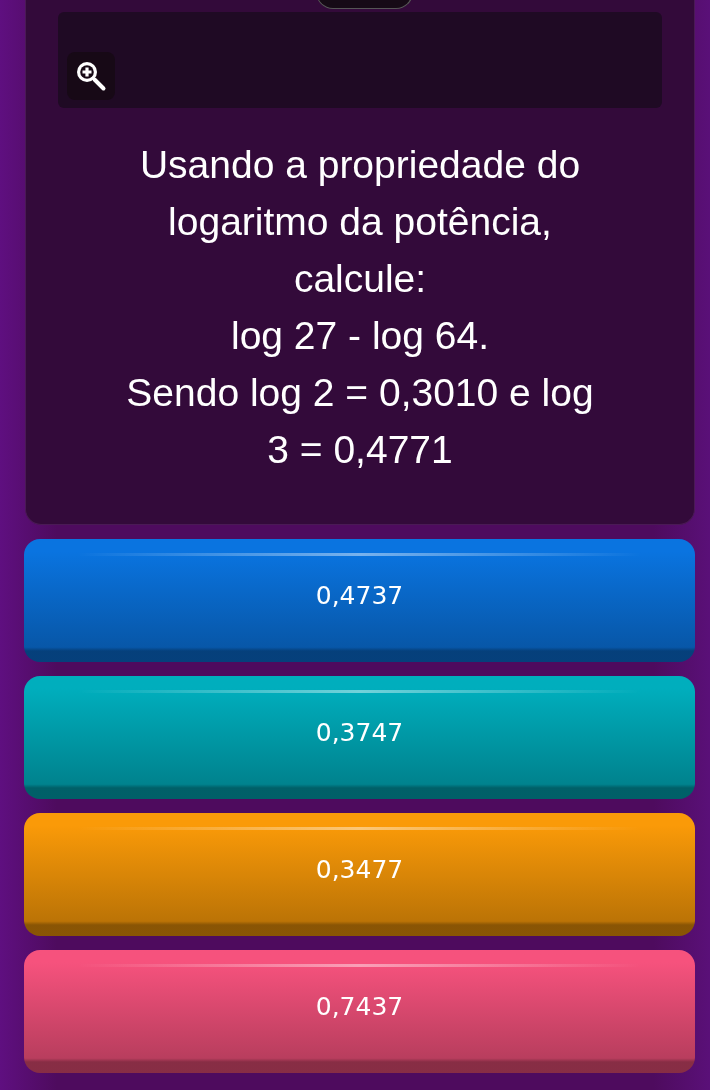  Describe the element at coordinates (359, 874) in the screenshot. I see `answer-button: 0,3477` at that location.